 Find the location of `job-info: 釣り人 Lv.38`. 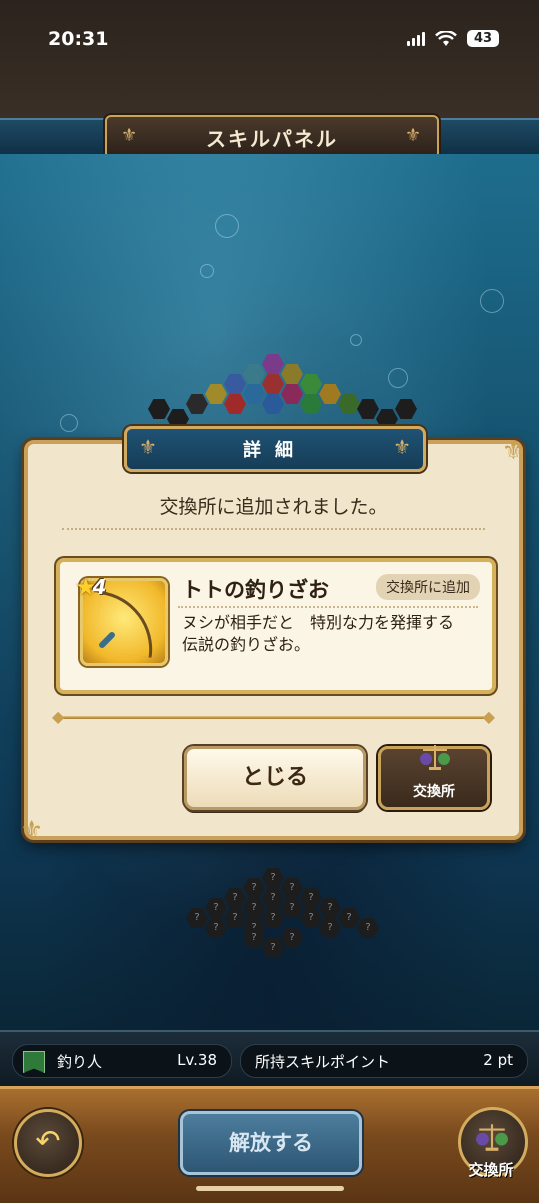

job-info: 釣り人 Lv.38 is located at coordinates (122, 1061).